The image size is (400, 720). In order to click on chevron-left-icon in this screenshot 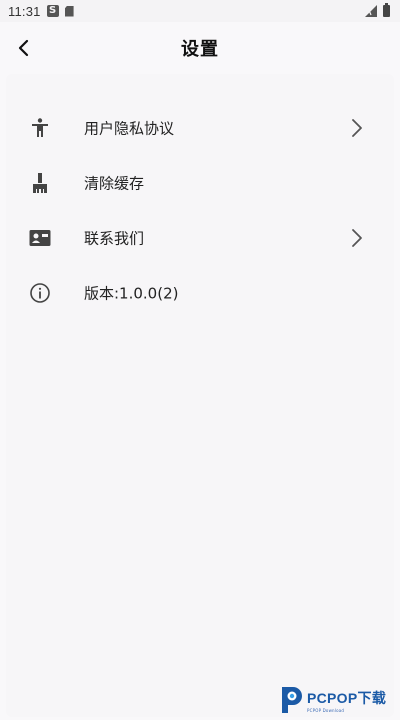, I will do `click(23, 48)`.